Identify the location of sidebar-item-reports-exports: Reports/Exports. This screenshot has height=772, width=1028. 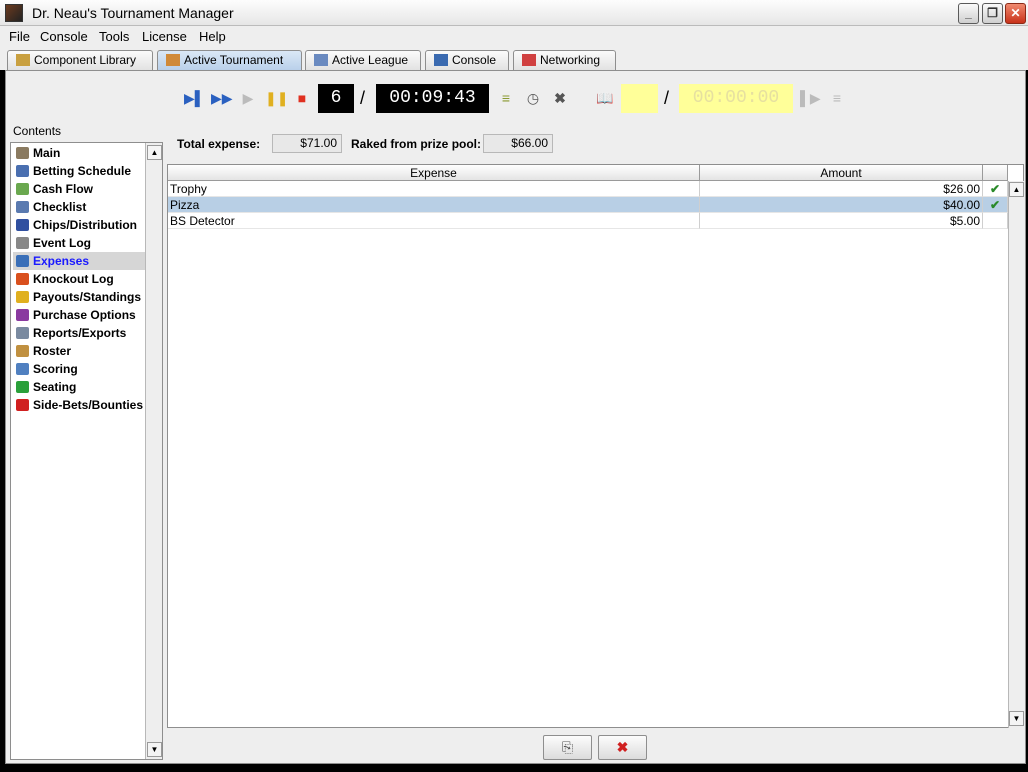
(79, 333).